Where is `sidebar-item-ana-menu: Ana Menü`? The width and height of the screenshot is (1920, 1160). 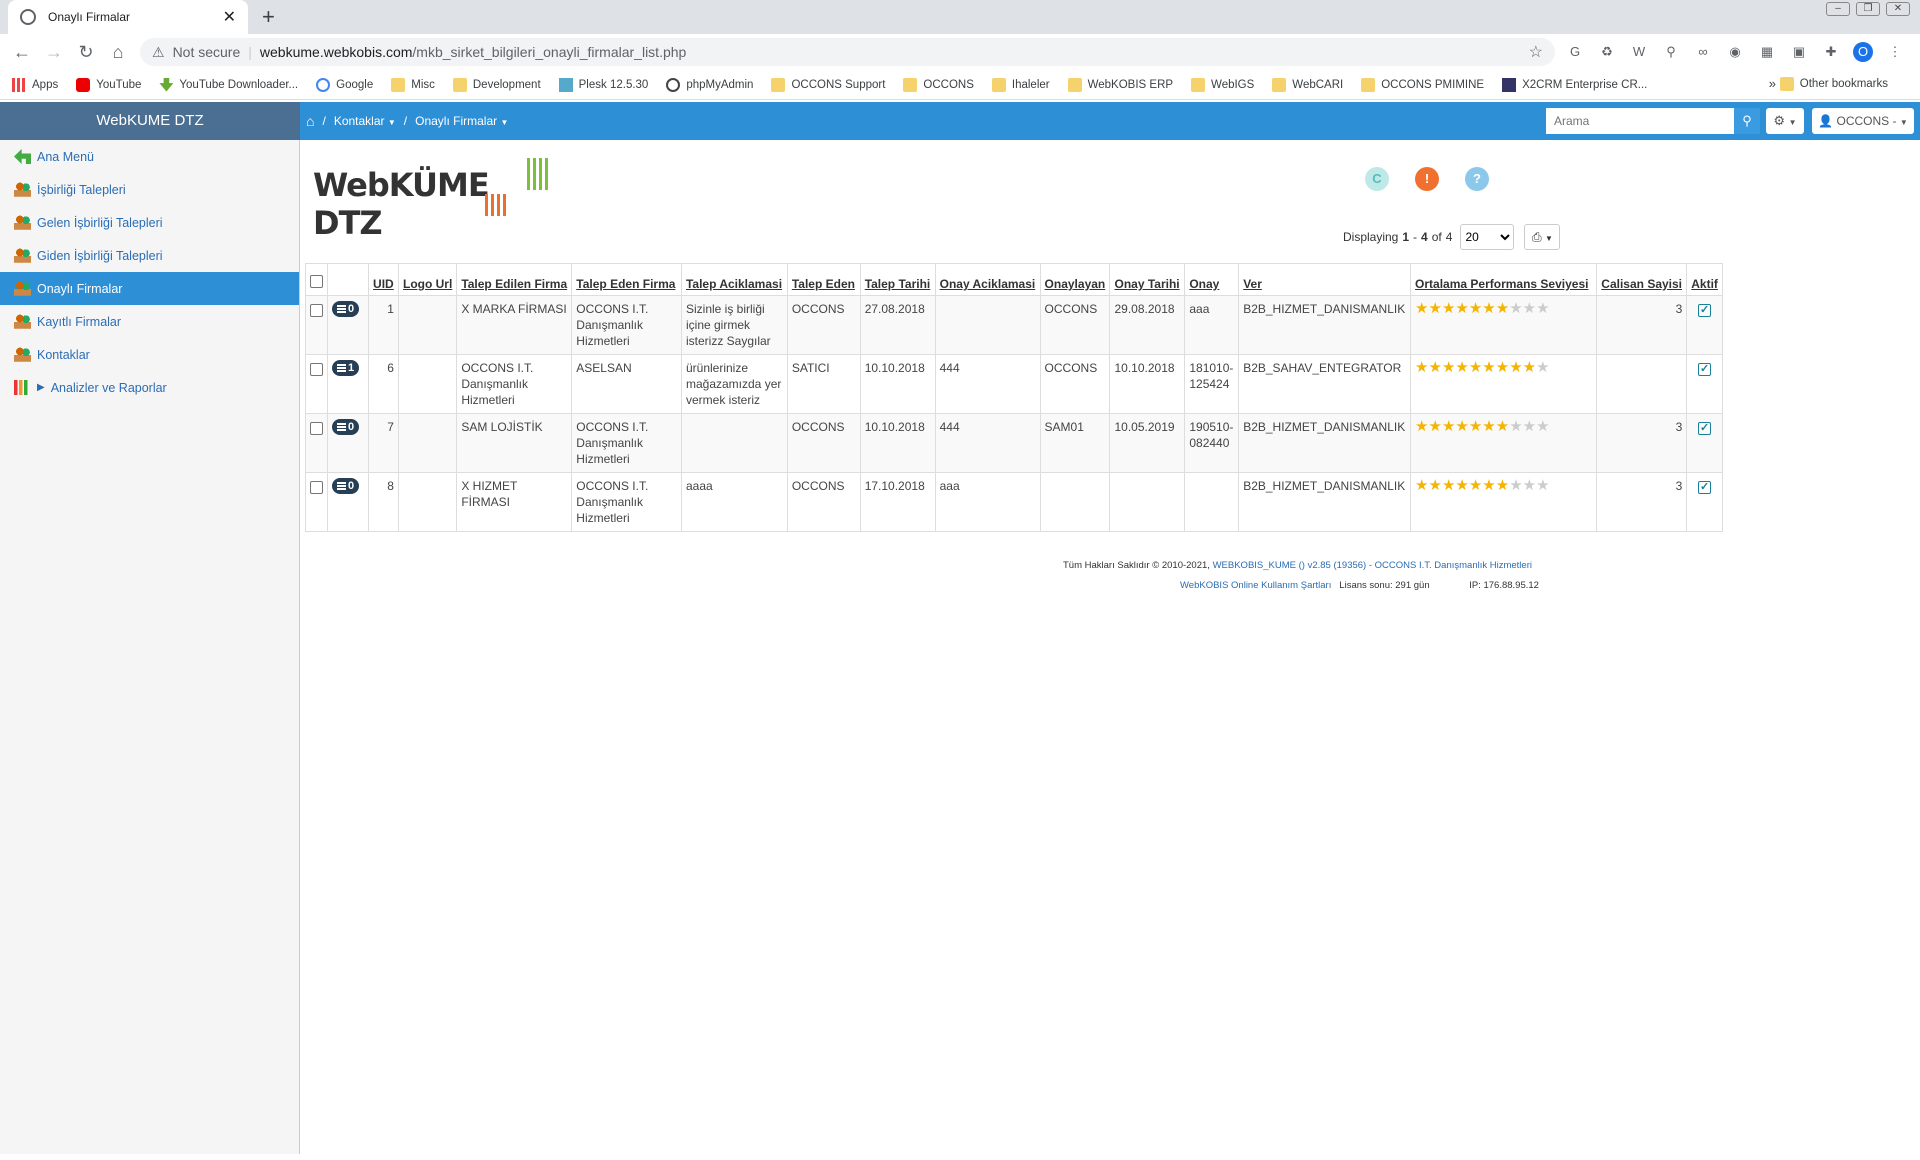
sidebar-item-ana-menu: Ana Menü is located at coordinates (149, 156).